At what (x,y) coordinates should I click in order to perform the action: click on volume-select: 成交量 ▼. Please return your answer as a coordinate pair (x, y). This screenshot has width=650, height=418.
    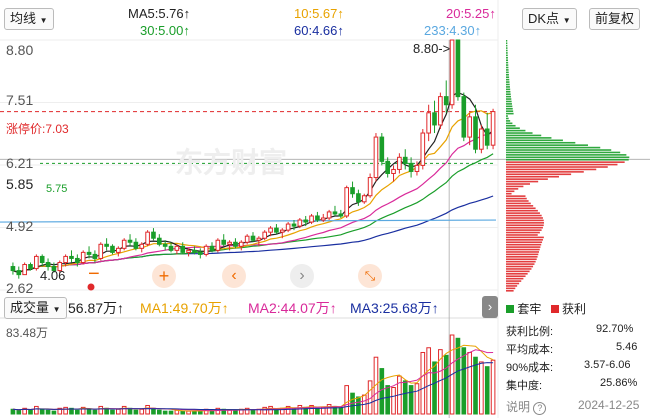
    Looking at the image, I should click on (35, 308).